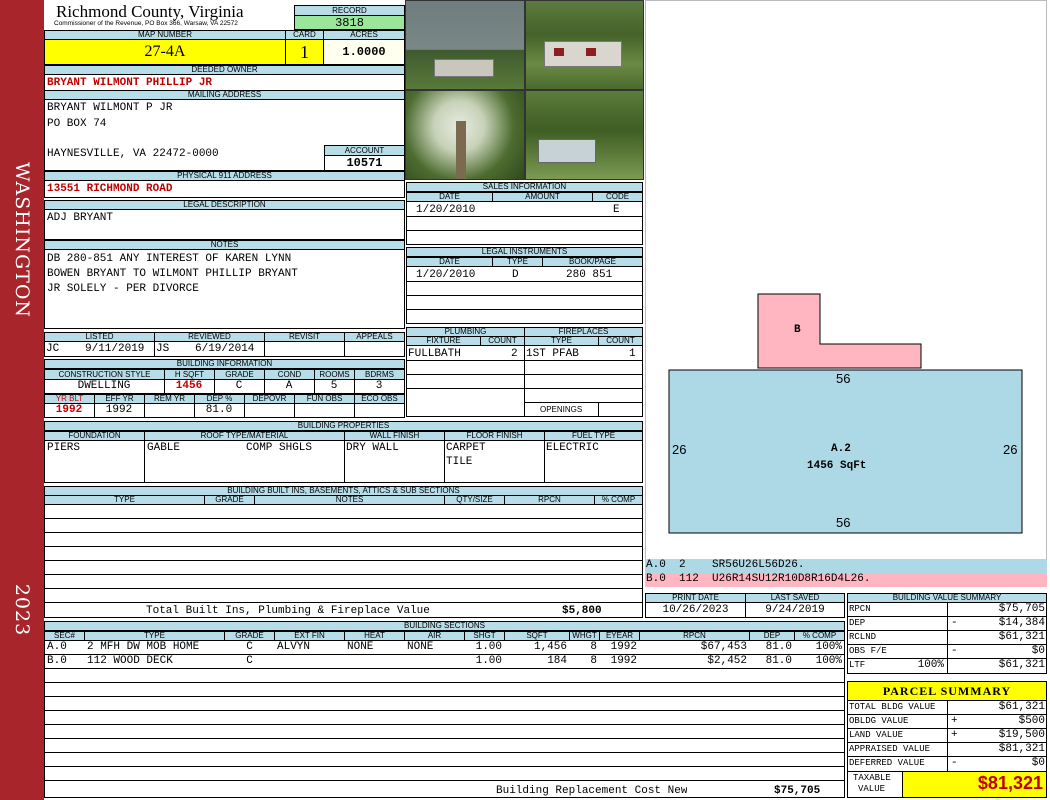  I want to click on building-sections-header: BUILDING SECTIONS, so click(444, 626).